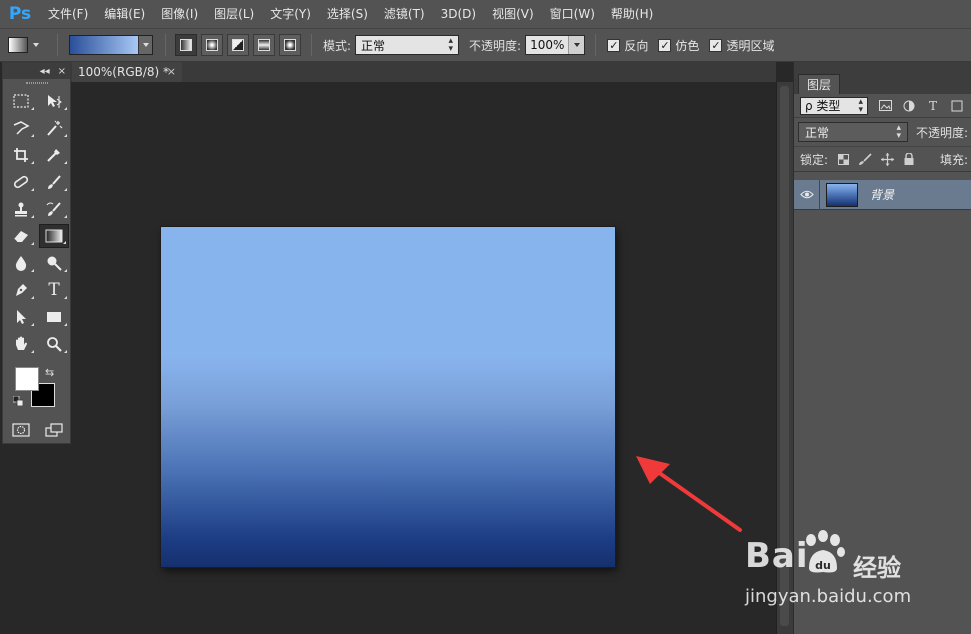 This screenshot has height=634, width=971. What do you see at coordinates (885, 106) in the screenshot?
I see `image-filter-icon` at bounding box center [885, 106].